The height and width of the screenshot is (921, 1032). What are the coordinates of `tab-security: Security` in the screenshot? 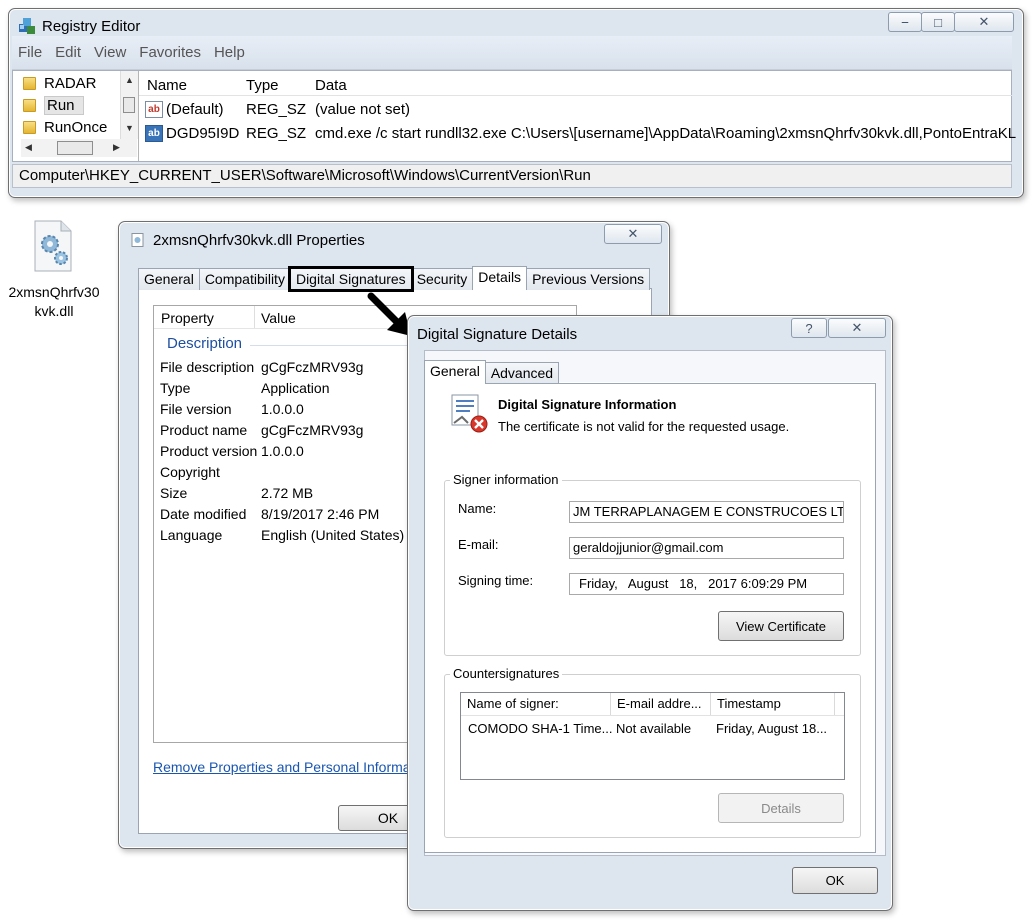 It's located at (442, 279).